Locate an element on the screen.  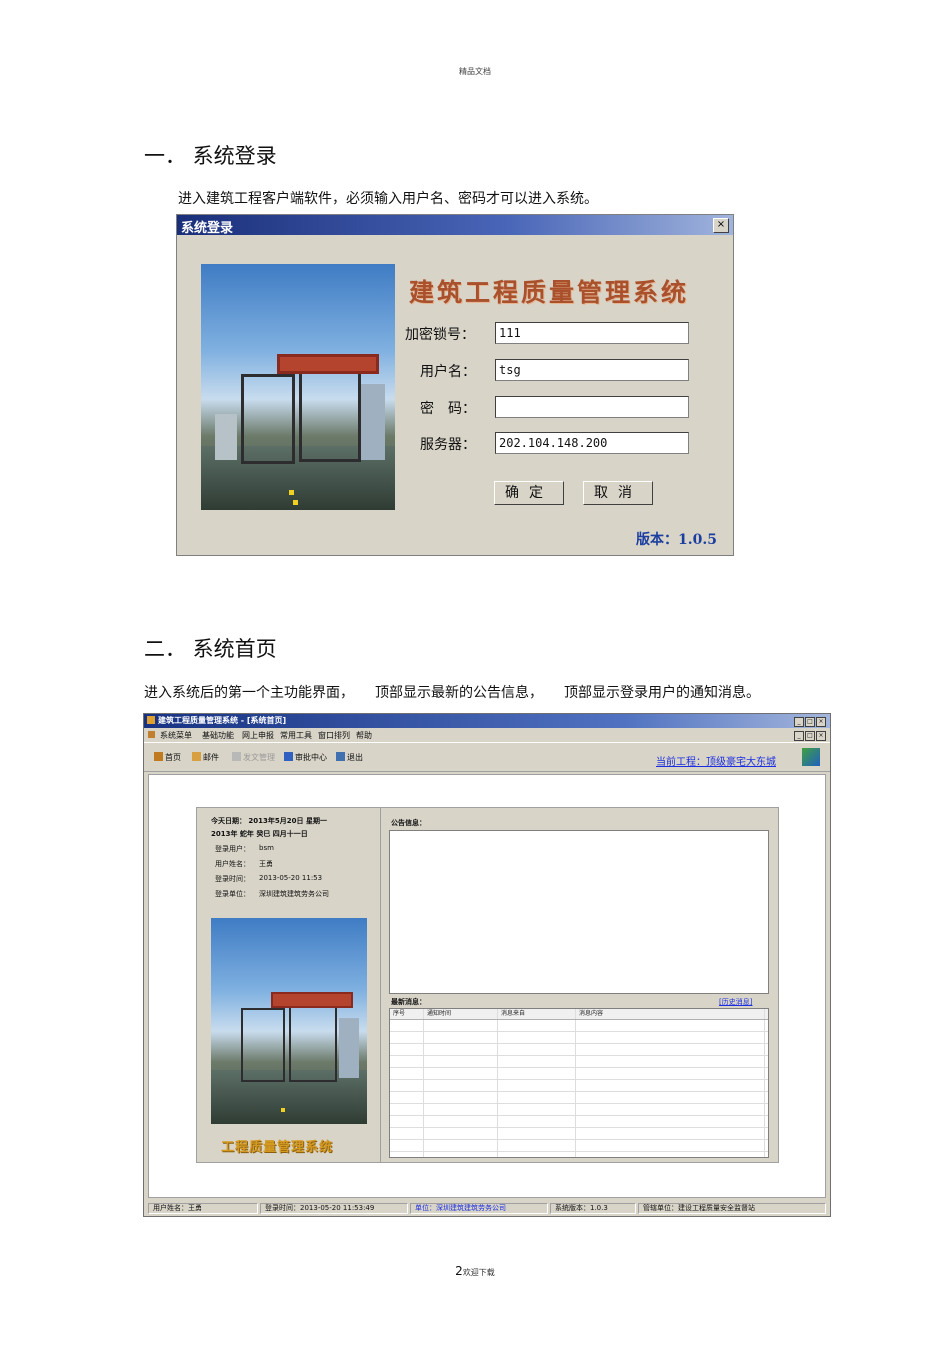
building-photo-small is located at coordinates (289, 1021).